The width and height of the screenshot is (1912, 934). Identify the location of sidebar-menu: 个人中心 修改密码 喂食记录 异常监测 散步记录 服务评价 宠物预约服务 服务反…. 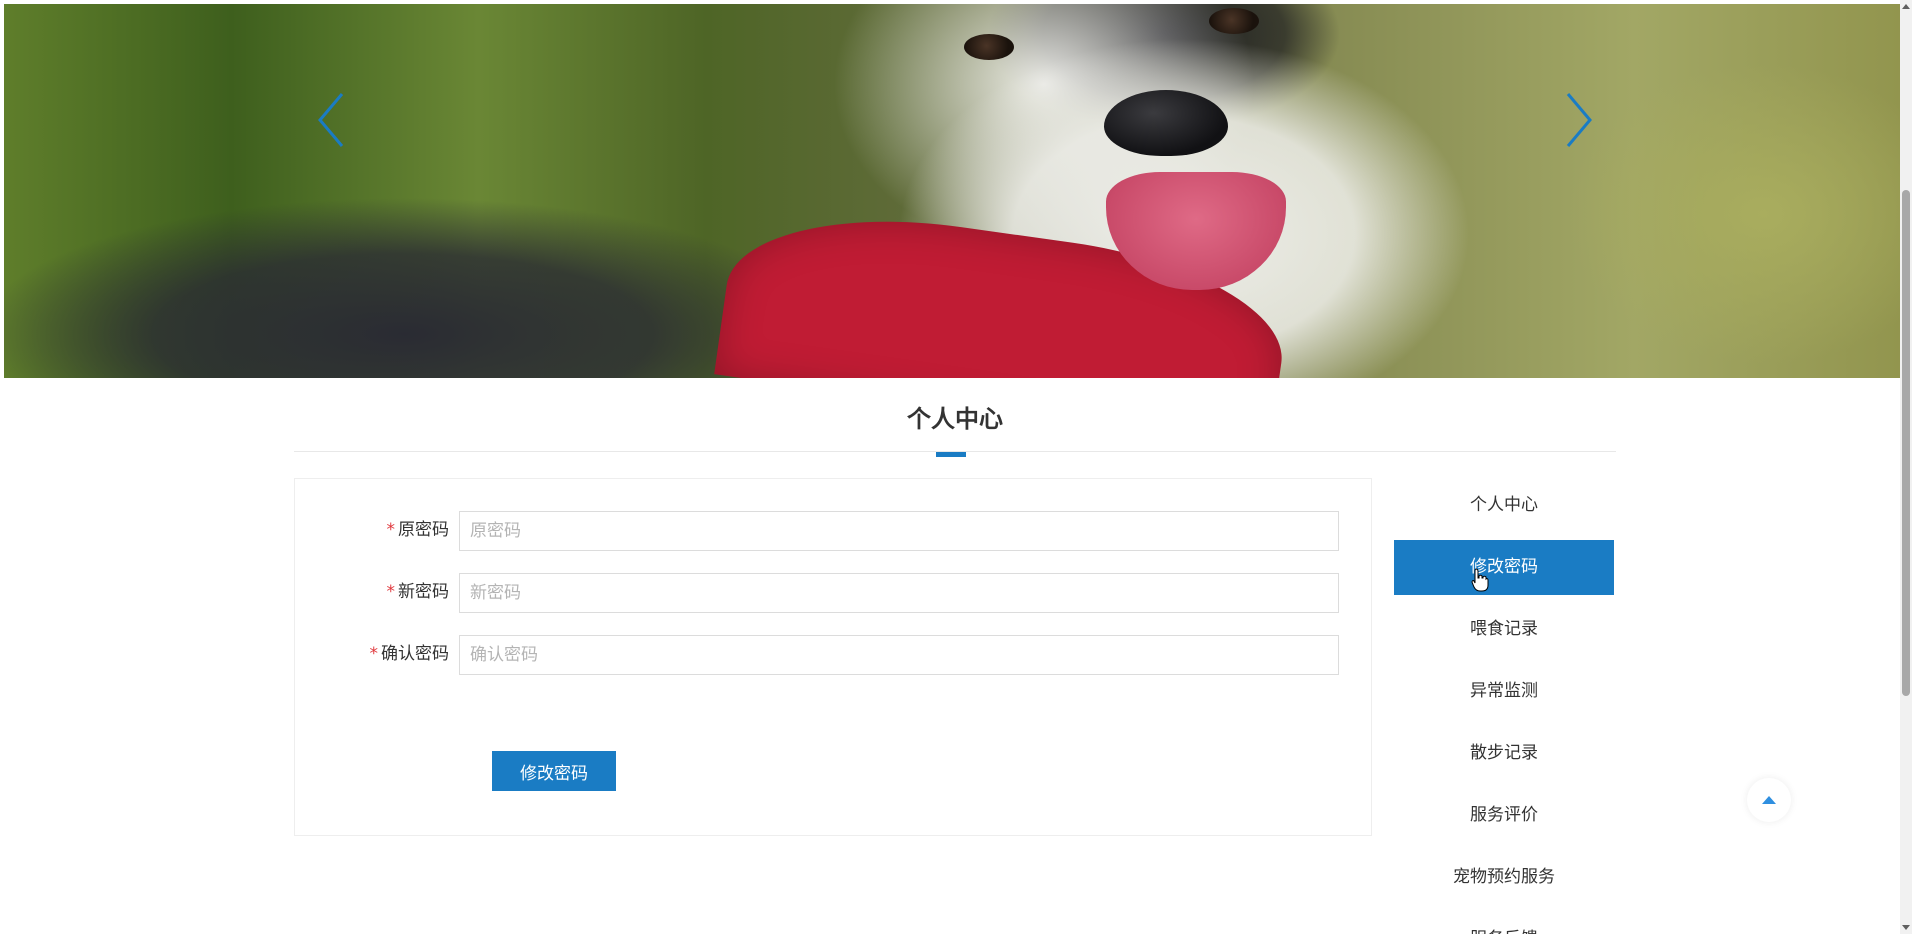
(1504, 706).